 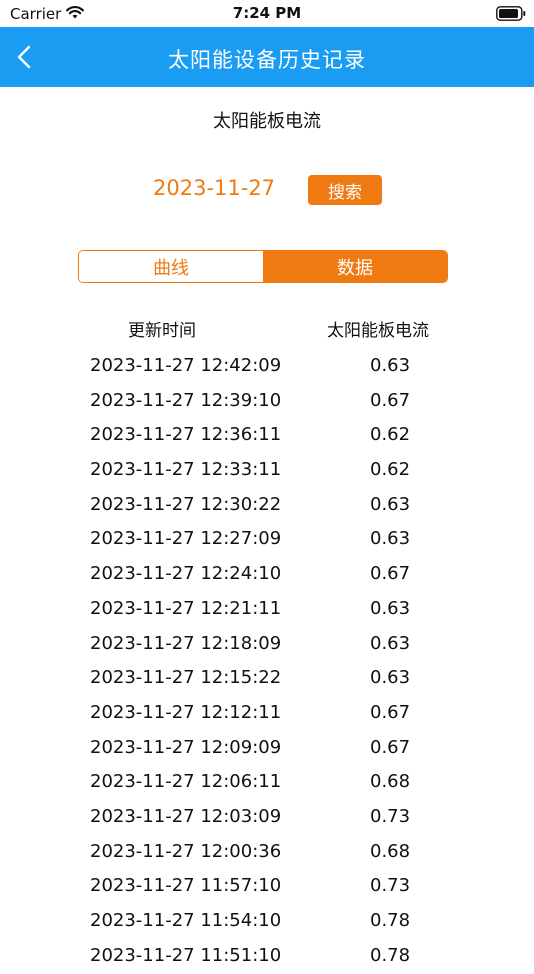 I want to click on table-row: 2023-11-27 12:12:11 0.67, so click(x=267, y=714).